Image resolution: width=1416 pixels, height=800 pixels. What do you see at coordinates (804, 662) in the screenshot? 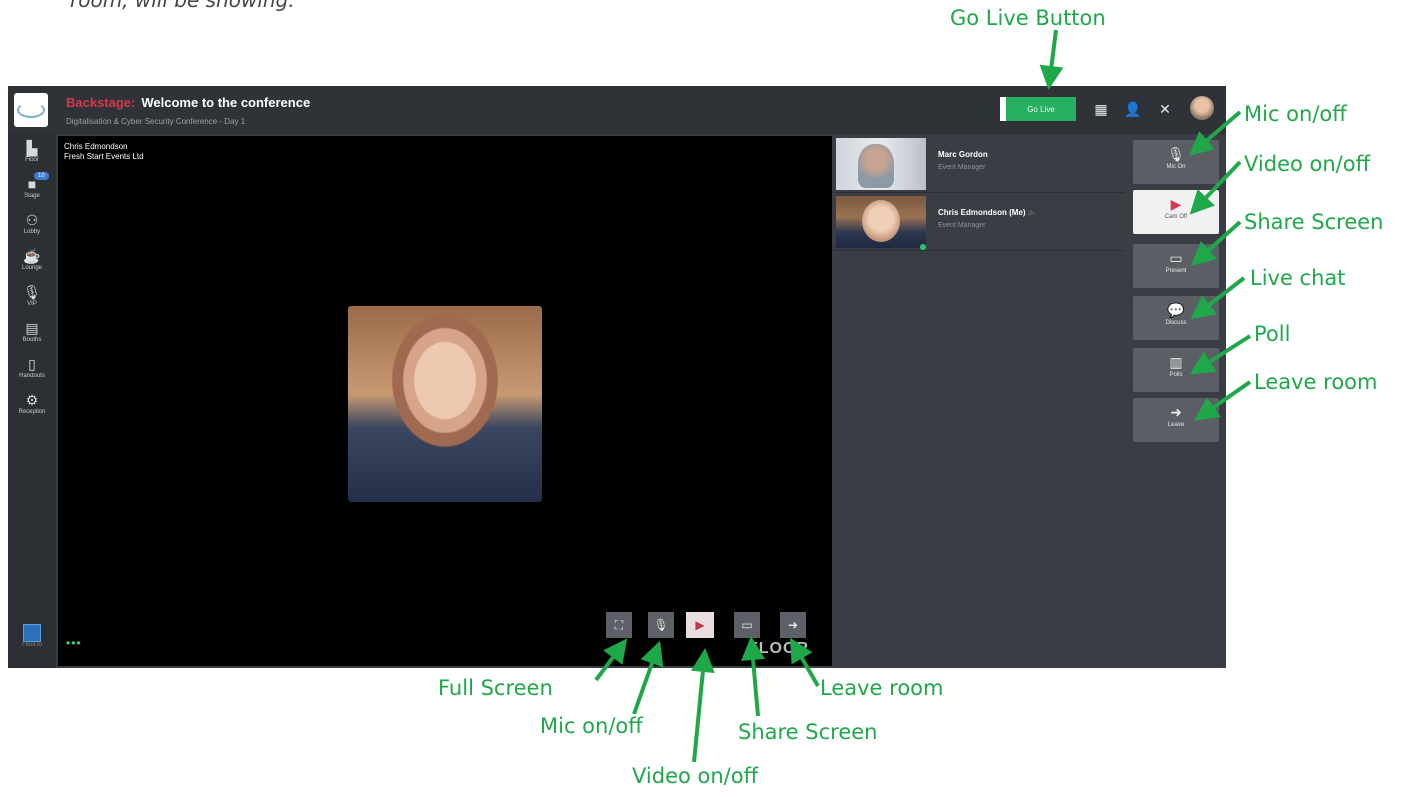
I see `arrow-leave-bottom` at bounding box center [804, 662].